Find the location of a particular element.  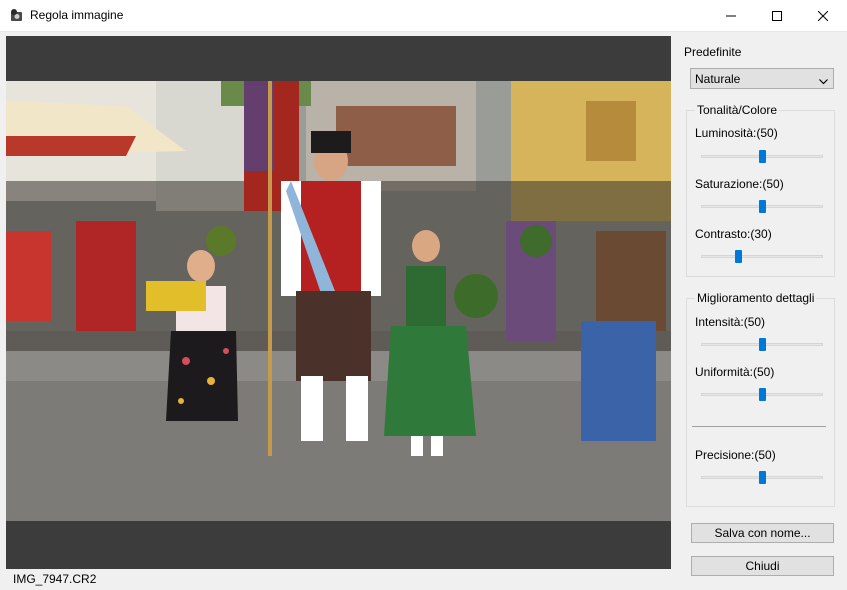

intensity-slider is located at coordinates (762, 345).